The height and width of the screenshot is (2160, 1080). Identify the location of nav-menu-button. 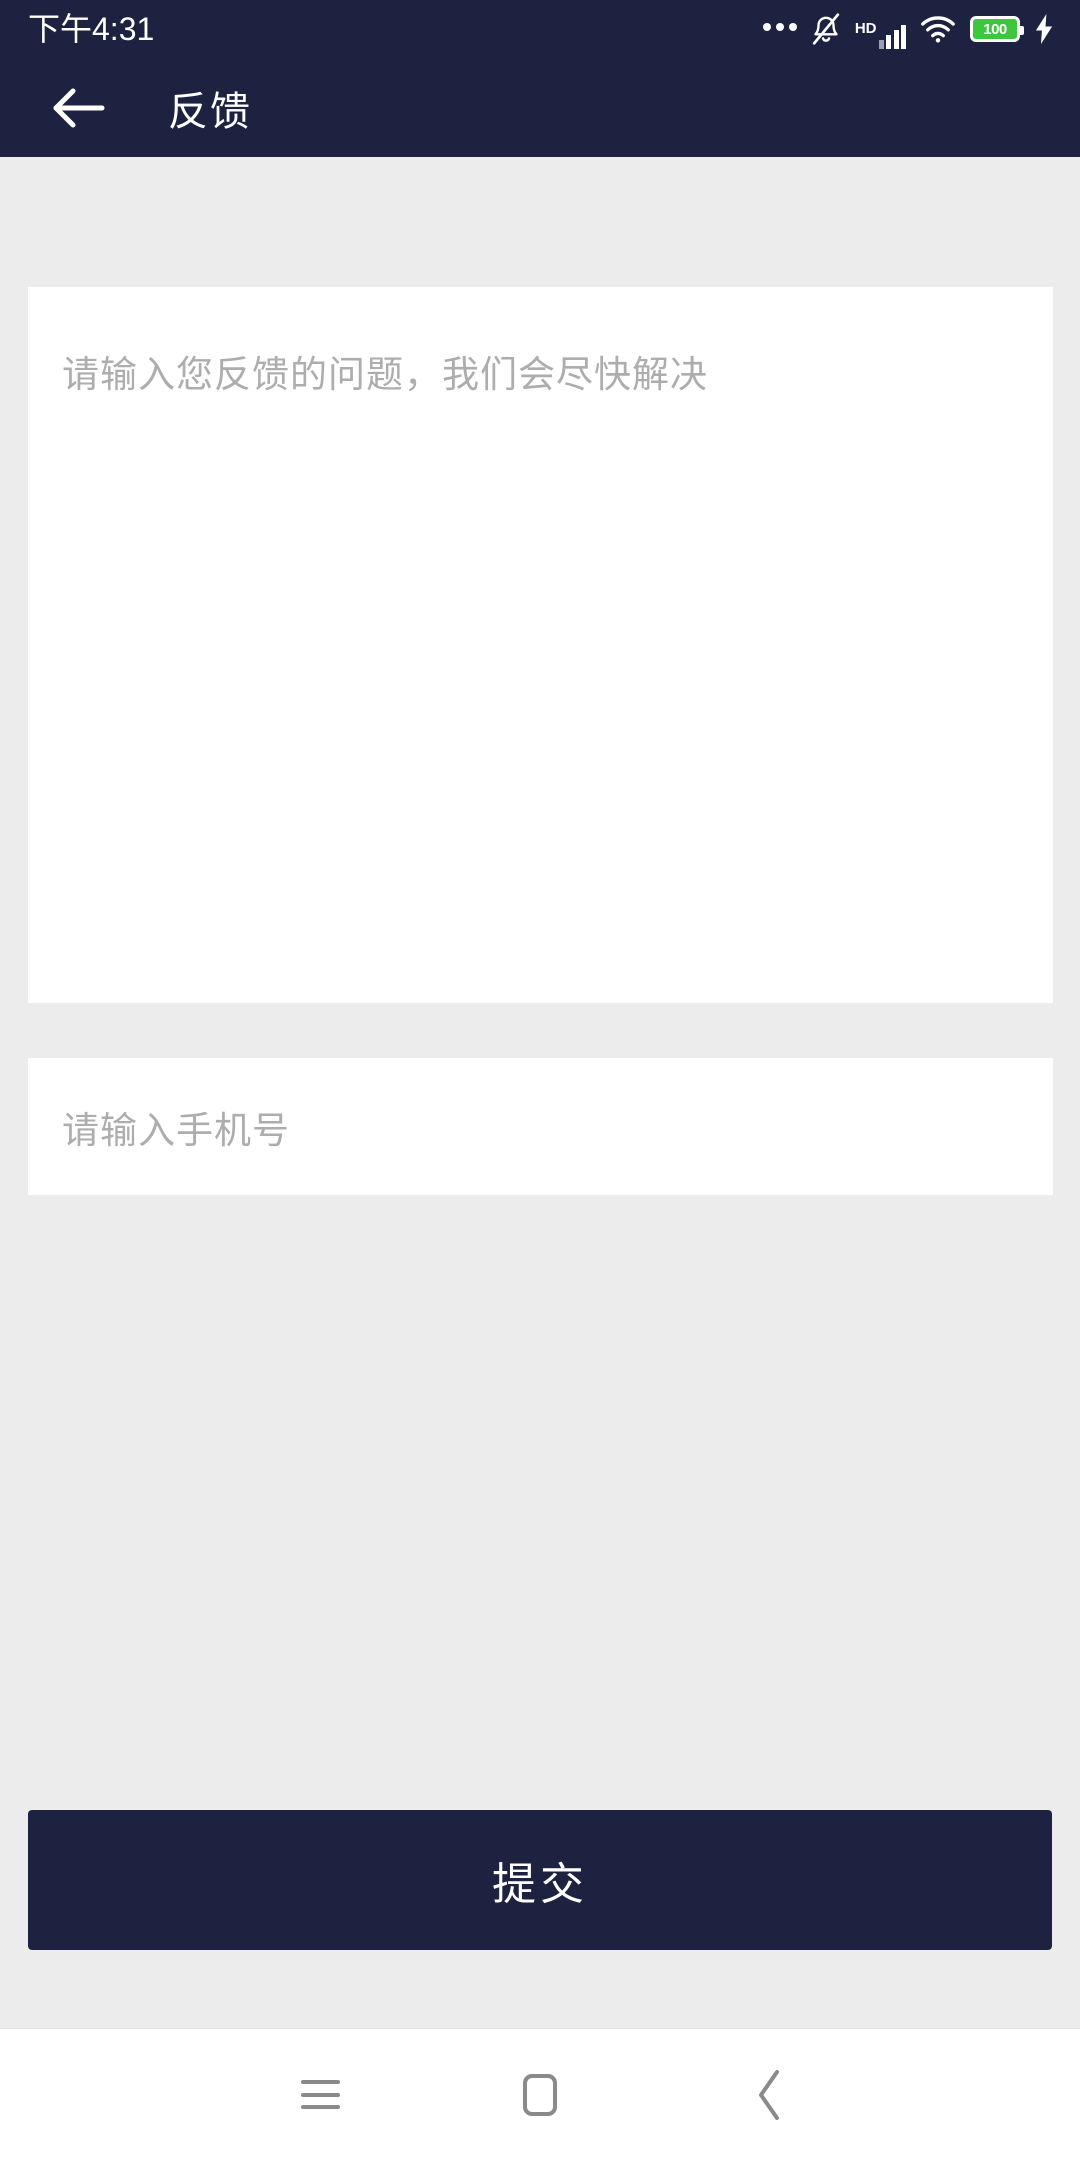
(320, 2094).